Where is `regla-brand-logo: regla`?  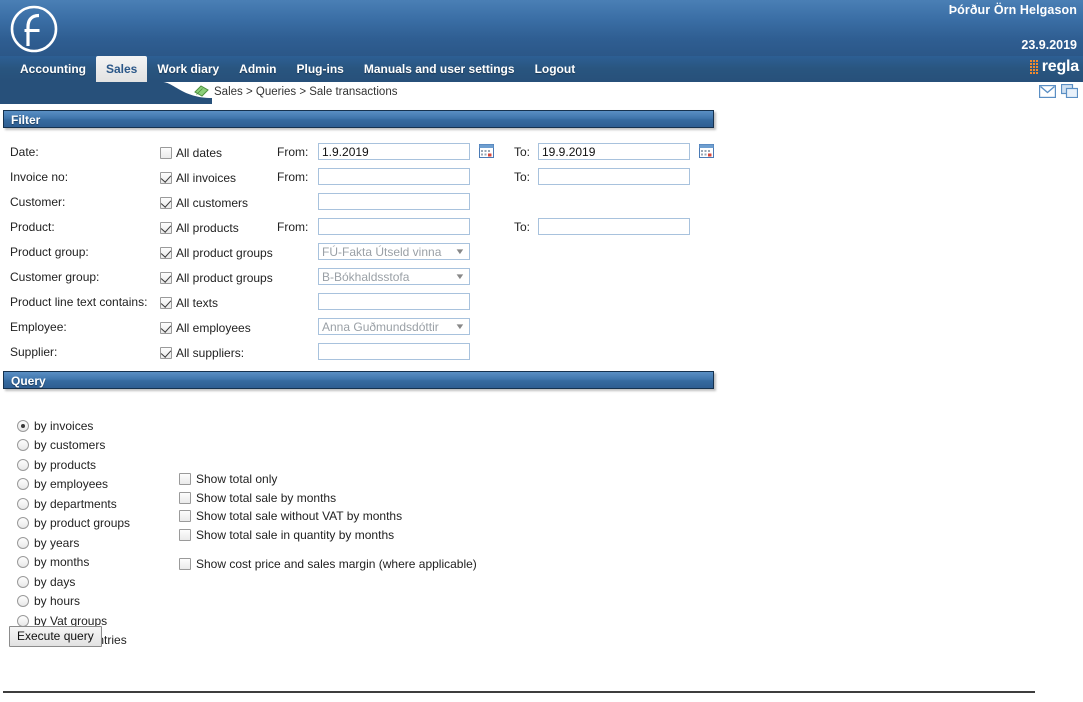
regla-brand-logo: regla is located at coordinates (1054, 67).